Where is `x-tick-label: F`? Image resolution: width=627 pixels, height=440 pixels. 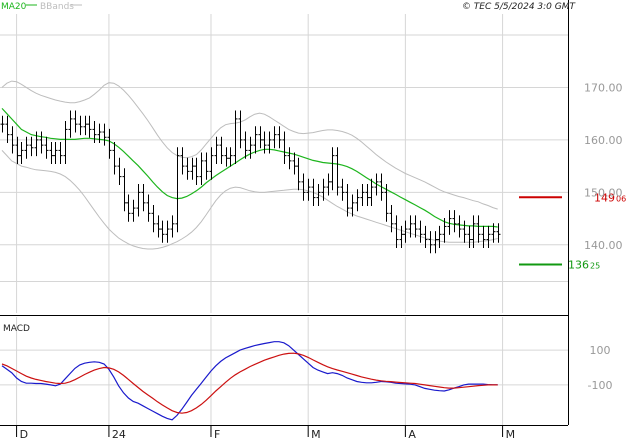 x-tick-label: F is located at coordinates (217, 434).